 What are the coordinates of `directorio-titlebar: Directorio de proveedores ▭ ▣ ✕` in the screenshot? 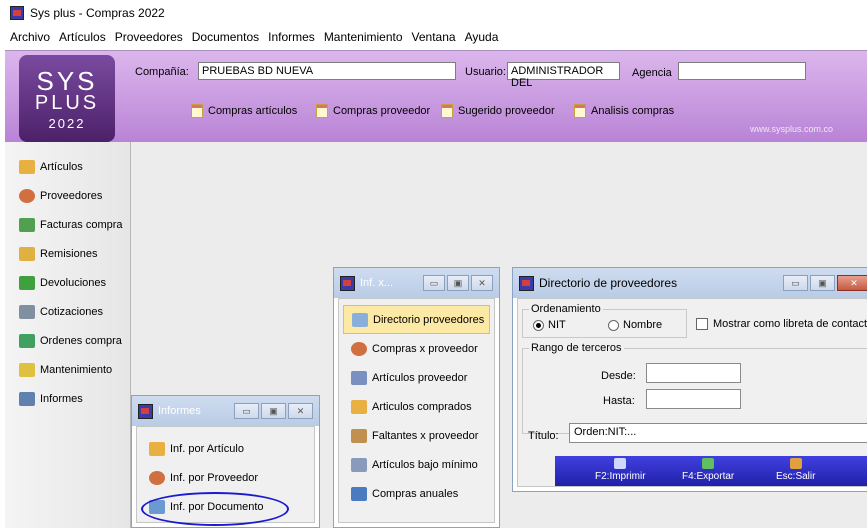 It's located at (690, 283).